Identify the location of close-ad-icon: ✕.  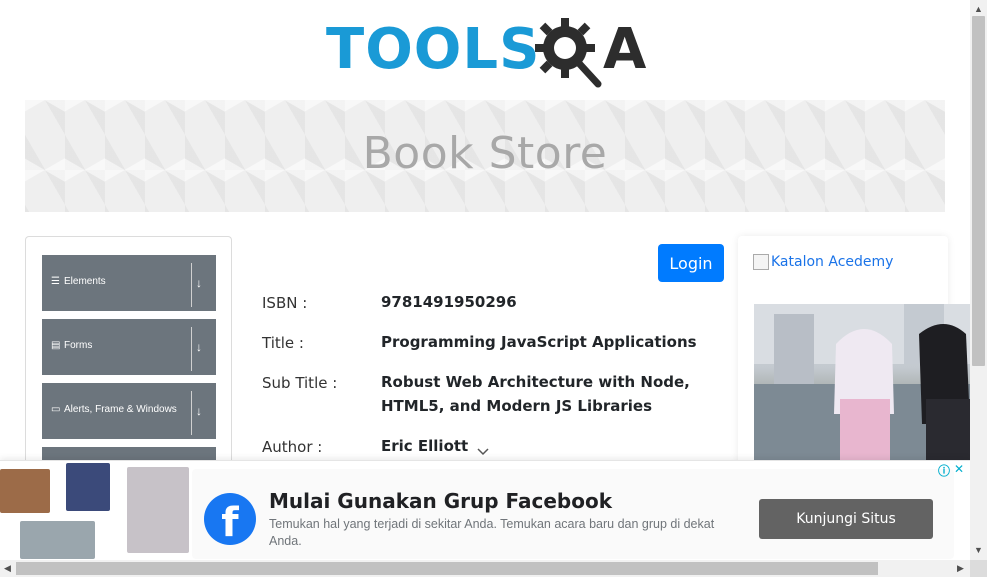
(959, 469).